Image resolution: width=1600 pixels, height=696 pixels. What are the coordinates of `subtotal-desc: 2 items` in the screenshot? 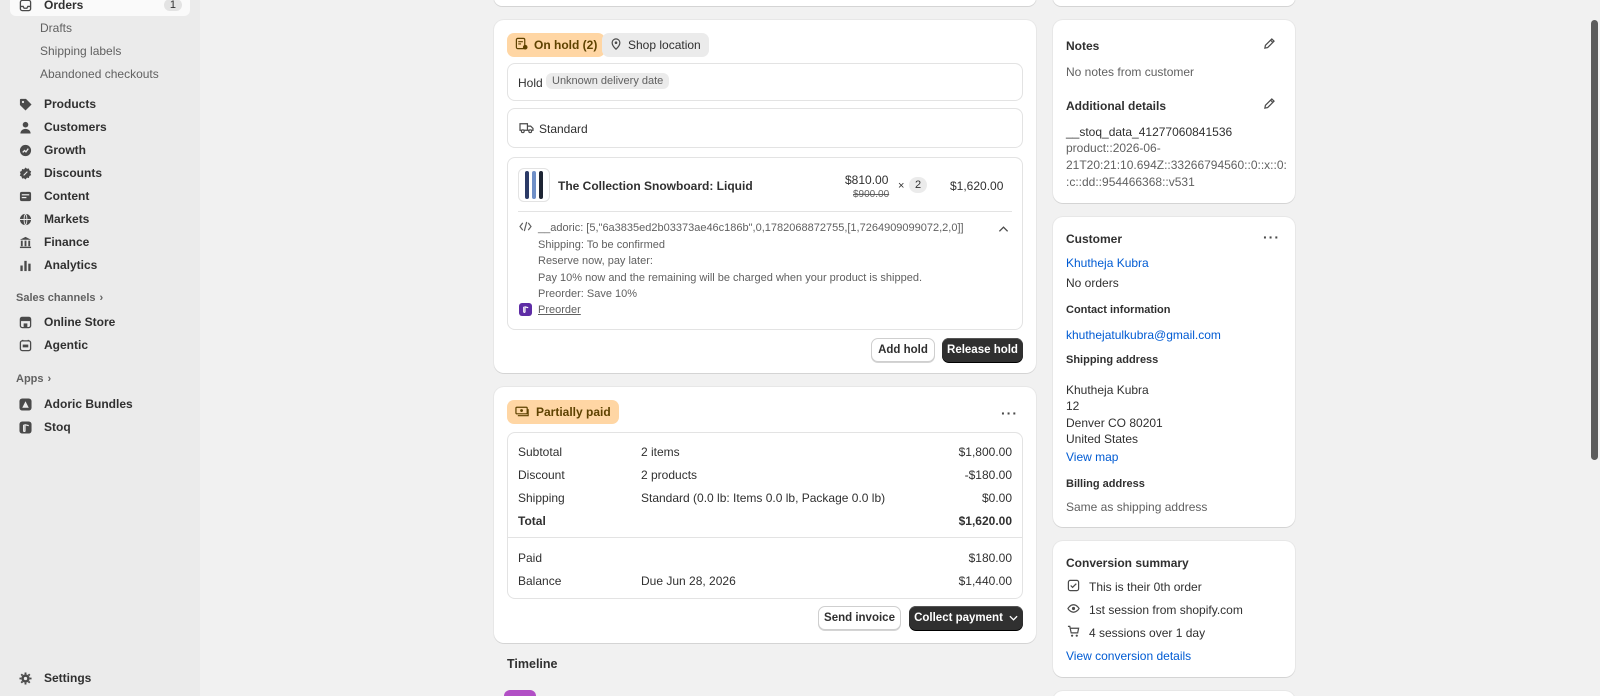 It's located at (660, 452).